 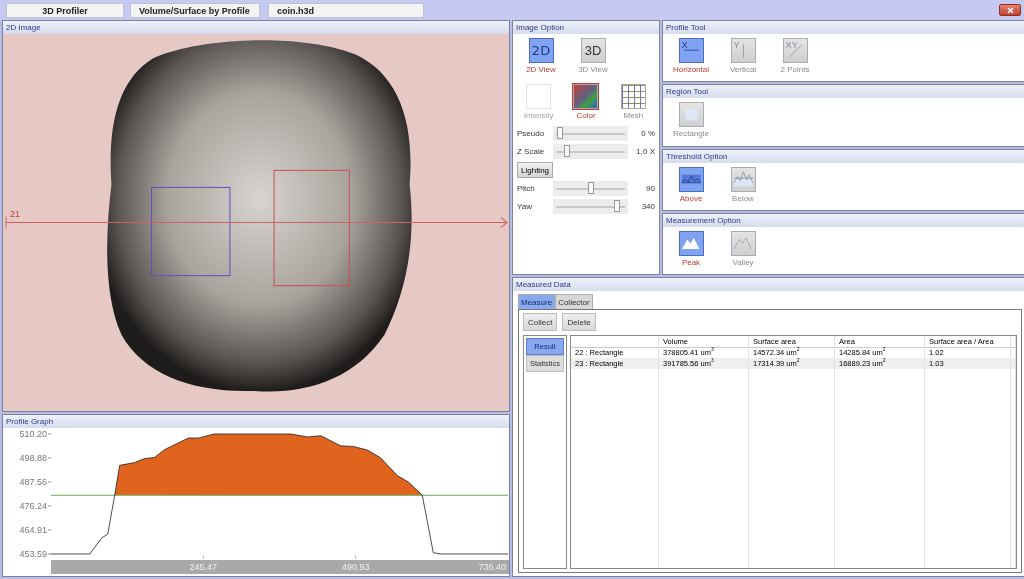 What do you see at coordinates (65, 10) in the screenshot?
I see `header-tab: 3D Profiler` at bounding box center [65, 10].